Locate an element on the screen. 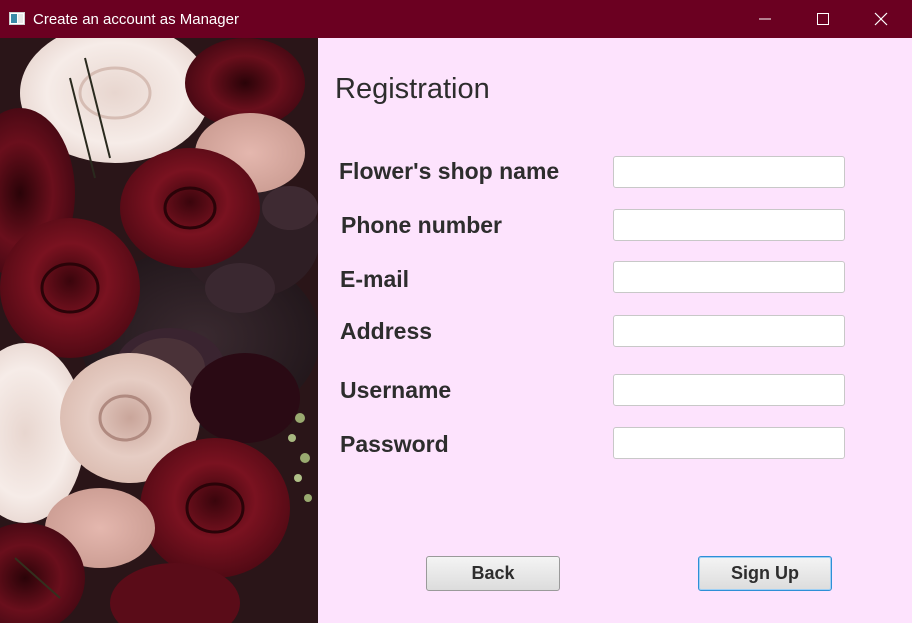  maximize-icon is located at coordinates (823, 19).